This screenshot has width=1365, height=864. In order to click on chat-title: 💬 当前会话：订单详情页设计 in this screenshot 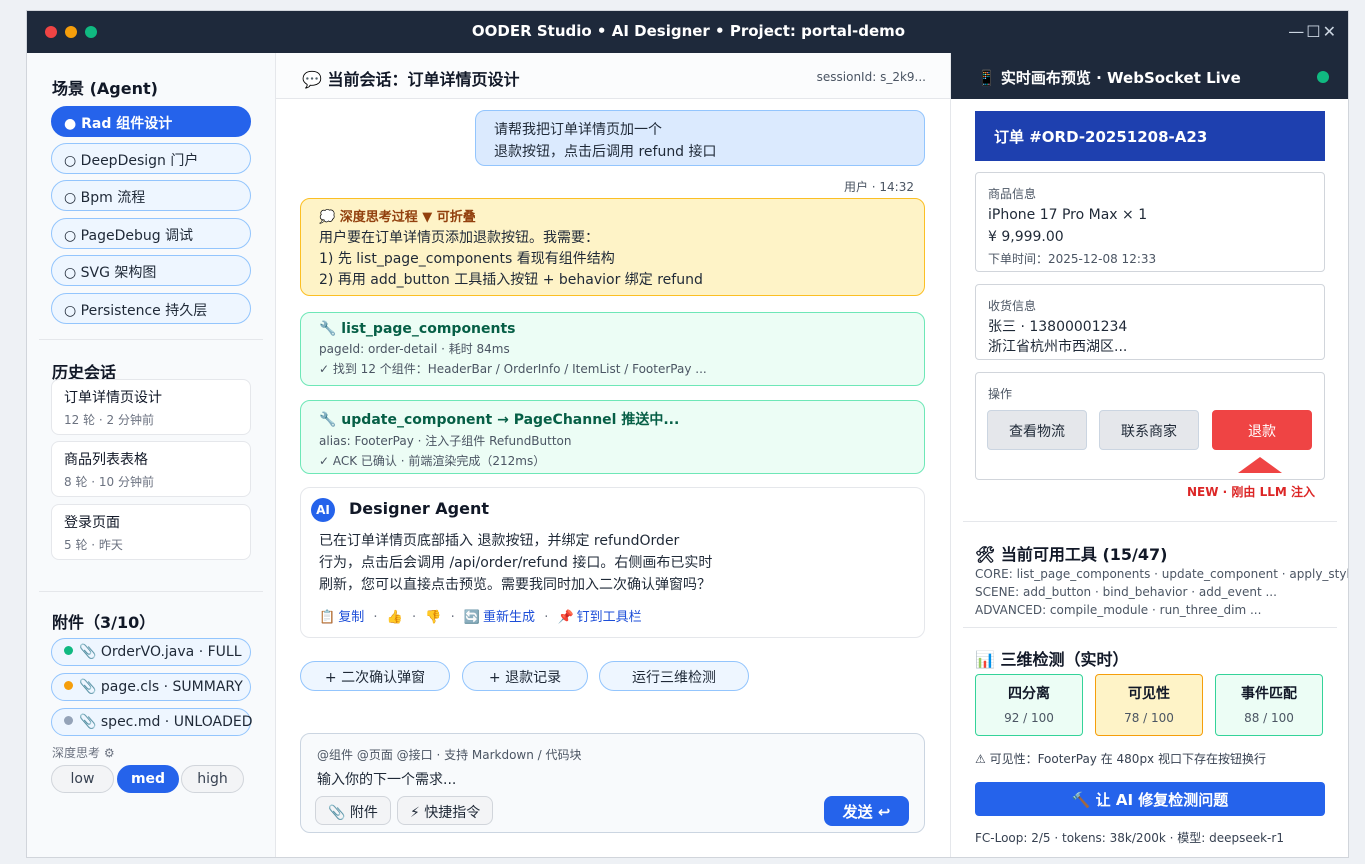, I will do `click(411, 79)`.